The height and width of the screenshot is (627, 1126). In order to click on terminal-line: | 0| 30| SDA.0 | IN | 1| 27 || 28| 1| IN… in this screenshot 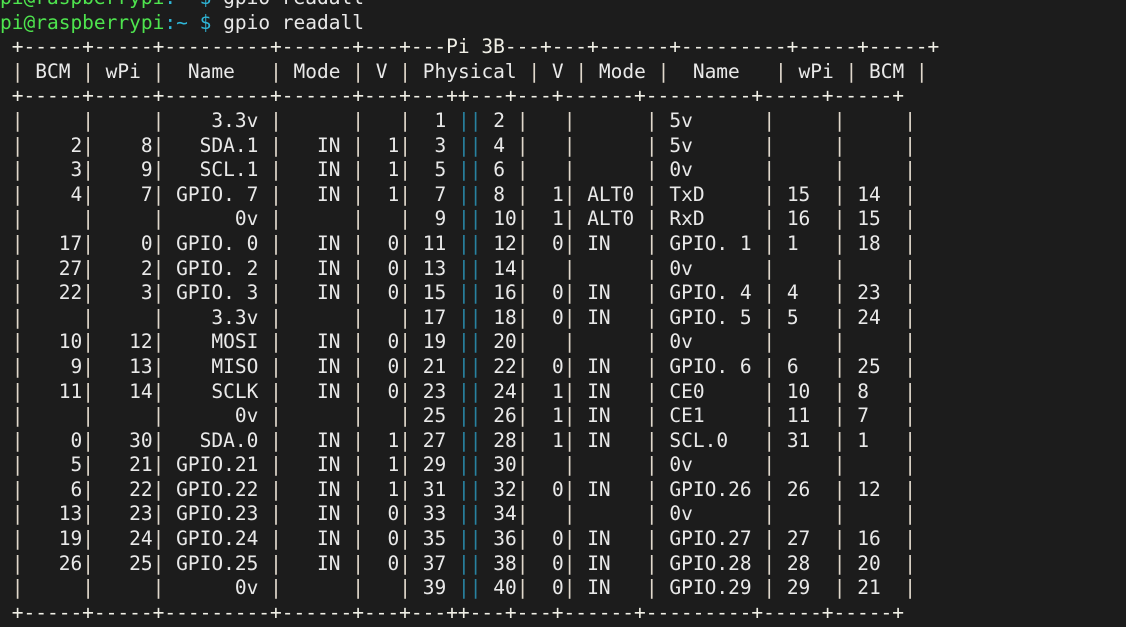, I will do `click(458, 440)`.